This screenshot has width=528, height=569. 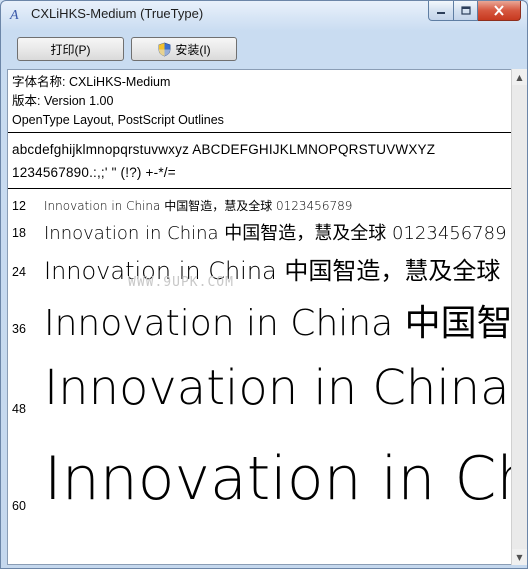 I want to click on font-version-line: 版本: Version 1.00, so click(x=63, y=101).